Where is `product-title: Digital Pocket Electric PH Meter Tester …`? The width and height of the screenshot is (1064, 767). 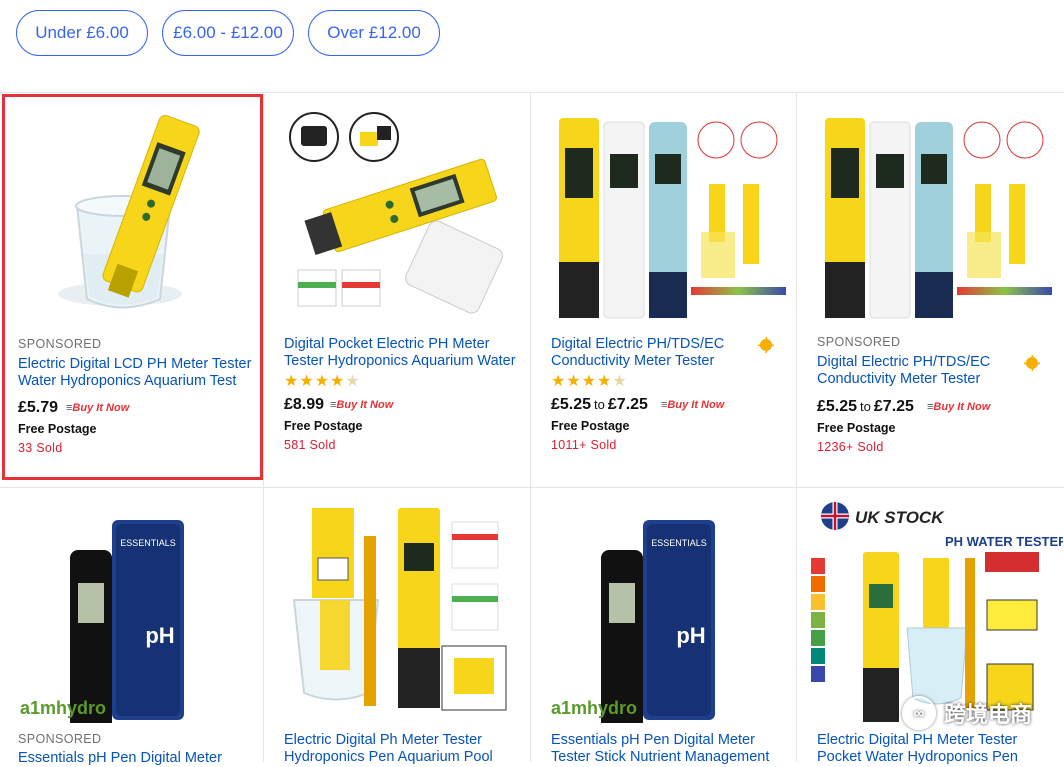 product-title: Digital Pocket Electric PH Meter Tester … is located at coordinates (401, 353).